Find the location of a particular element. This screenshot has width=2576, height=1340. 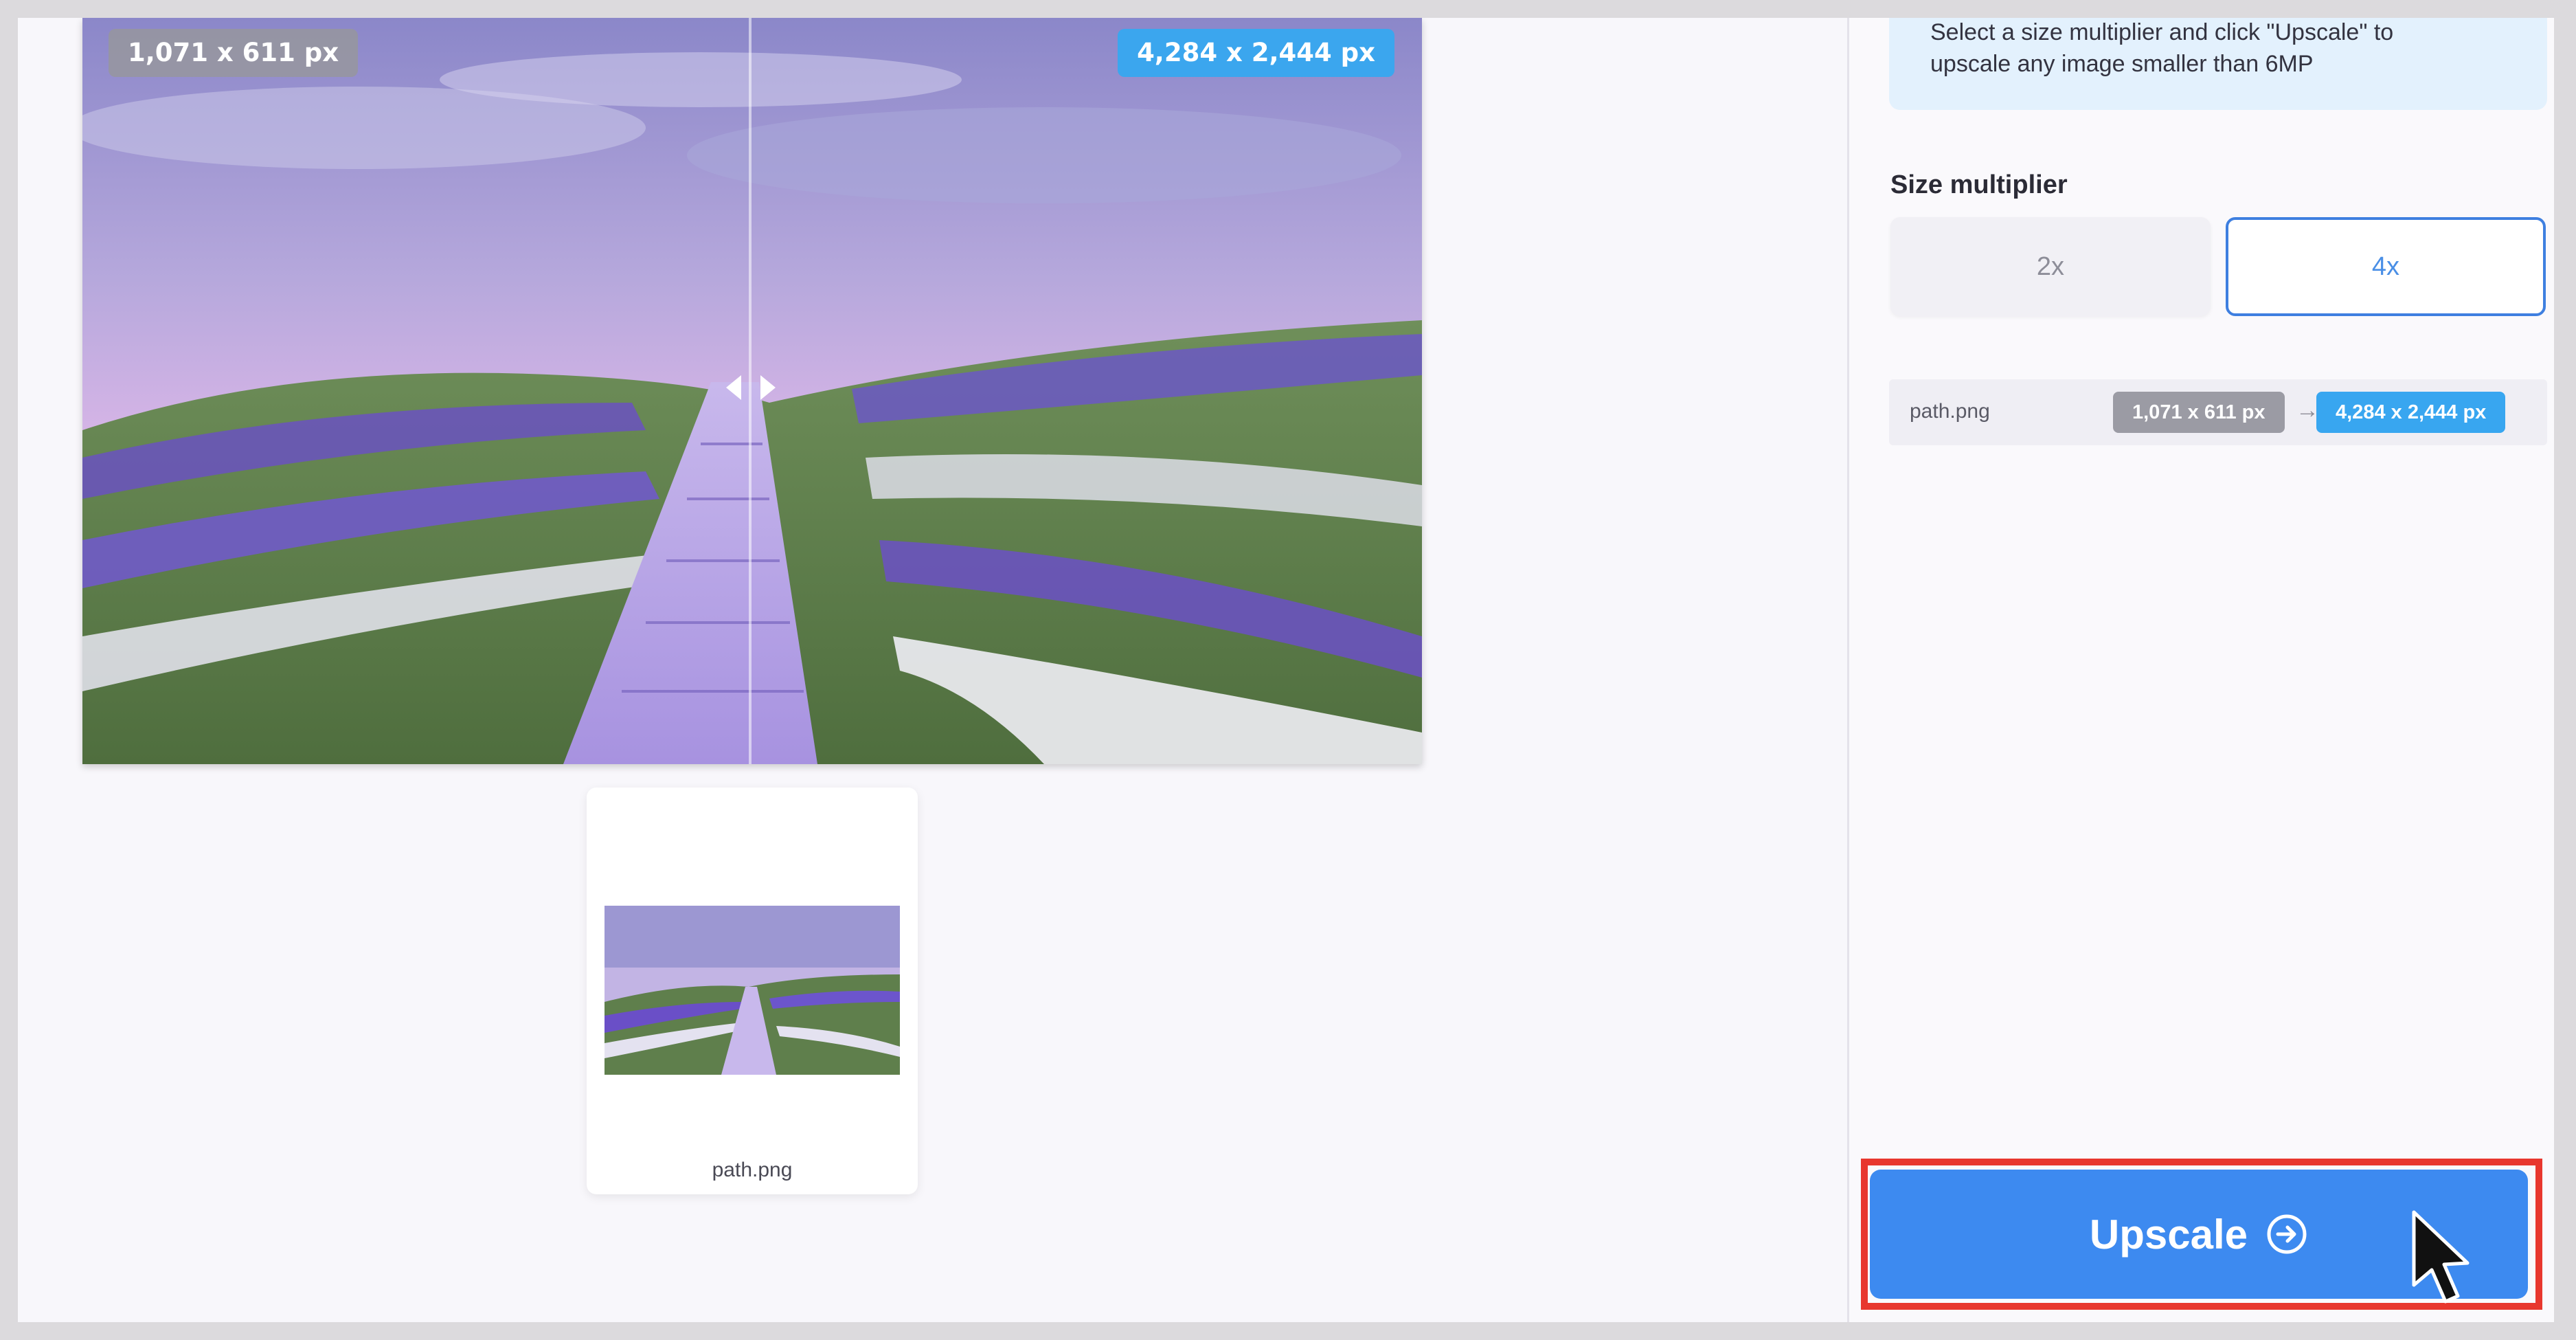

thumbnail-image is located at coordinates (752, 991).